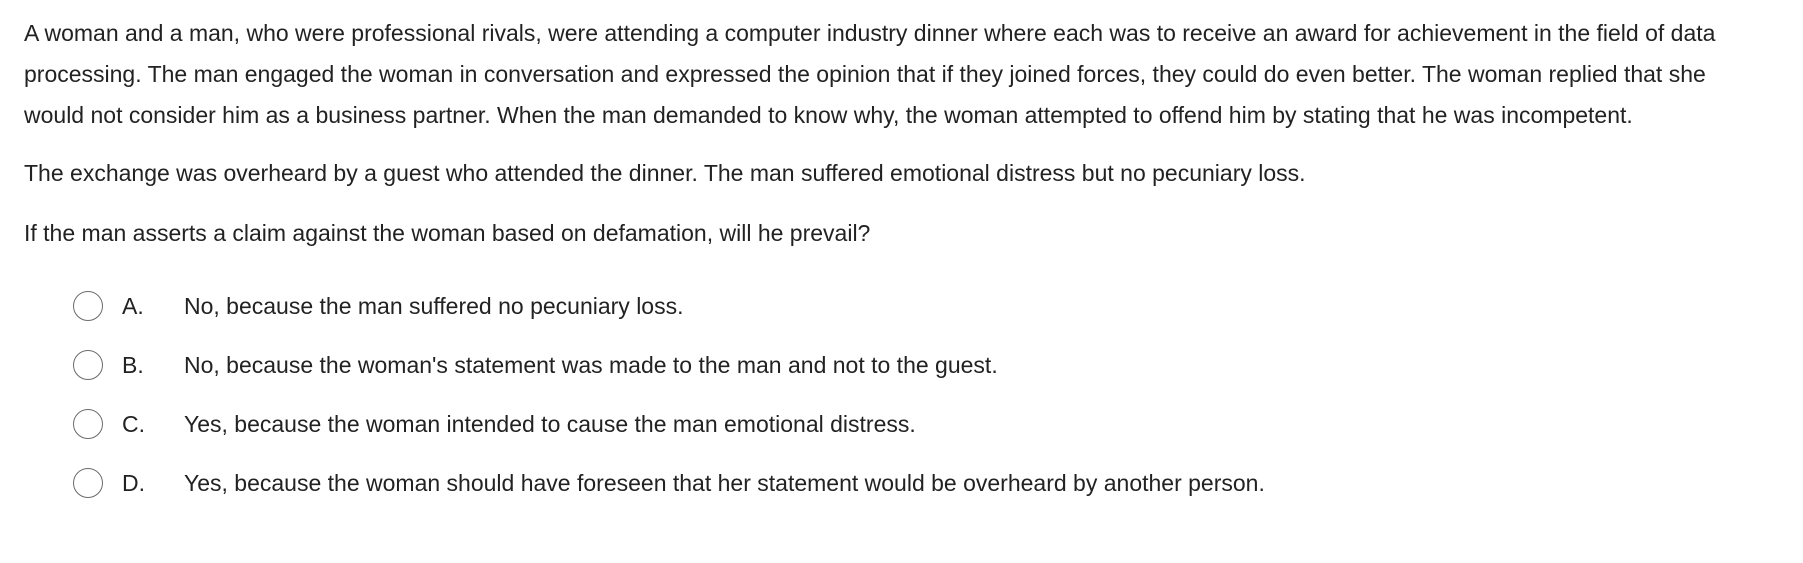  What do you see at coordinates (88, 424) in the screenshot?
I see `radio-button-c` at bounding box center [88, 424].